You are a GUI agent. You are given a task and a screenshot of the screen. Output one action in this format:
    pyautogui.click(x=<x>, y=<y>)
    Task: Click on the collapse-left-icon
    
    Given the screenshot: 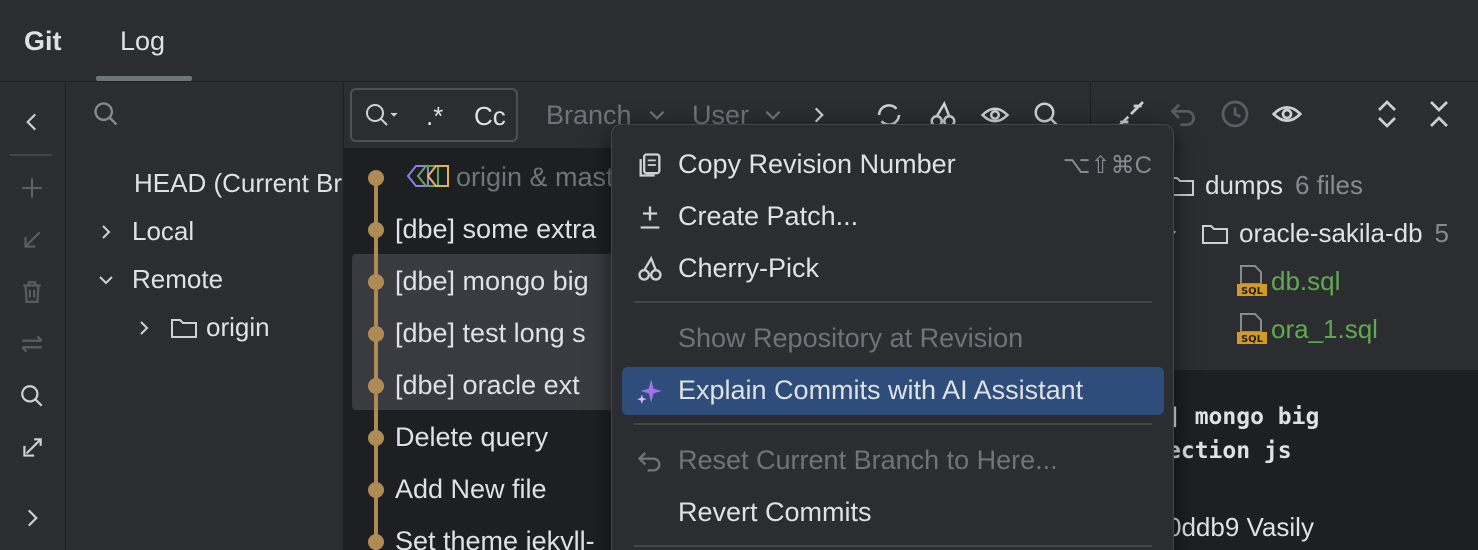 What is the action you would take?
    pyautogui.click(x=32, y=122)
    